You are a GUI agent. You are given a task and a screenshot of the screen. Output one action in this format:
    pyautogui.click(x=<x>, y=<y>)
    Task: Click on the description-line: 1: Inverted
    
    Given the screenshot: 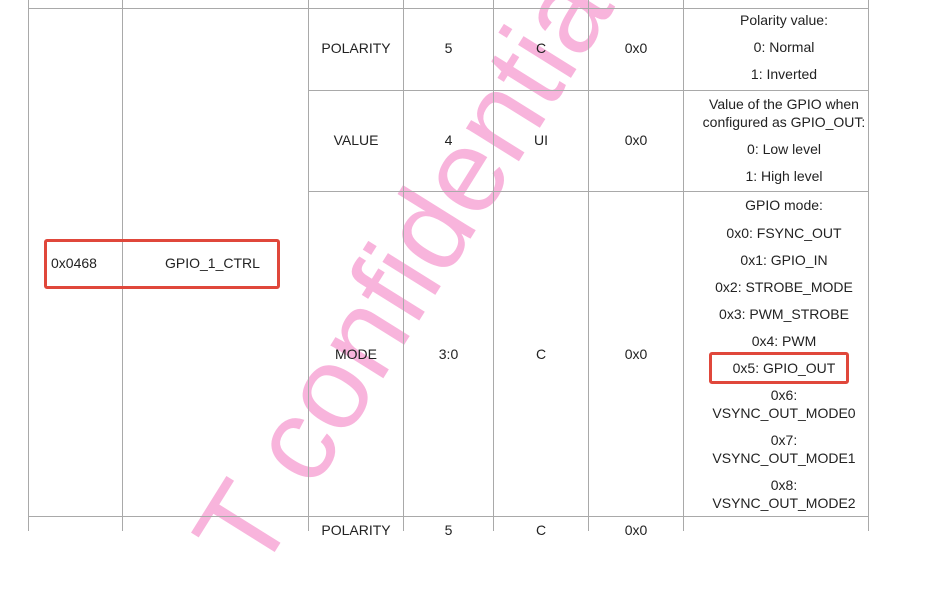 What is the action you would take?
    pyautogui.click(x=784, y=74)
    